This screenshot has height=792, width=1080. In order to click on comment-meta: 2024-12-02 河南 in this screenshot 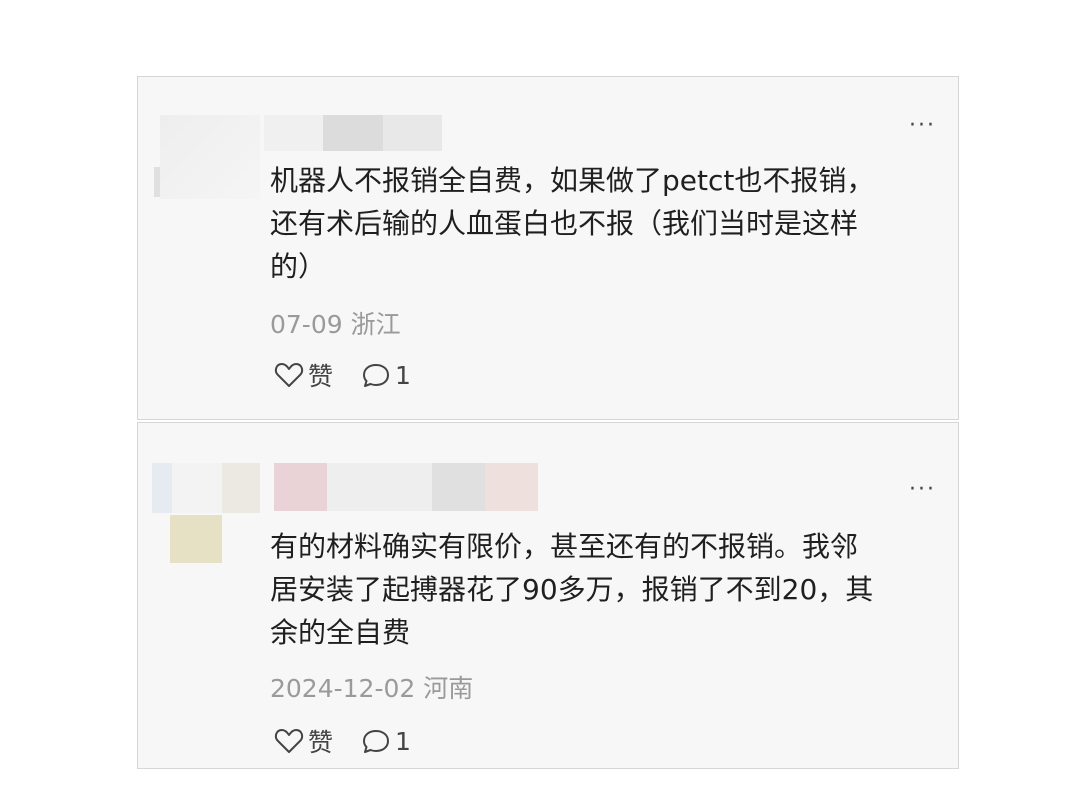, I will do `click(371, 687)`.